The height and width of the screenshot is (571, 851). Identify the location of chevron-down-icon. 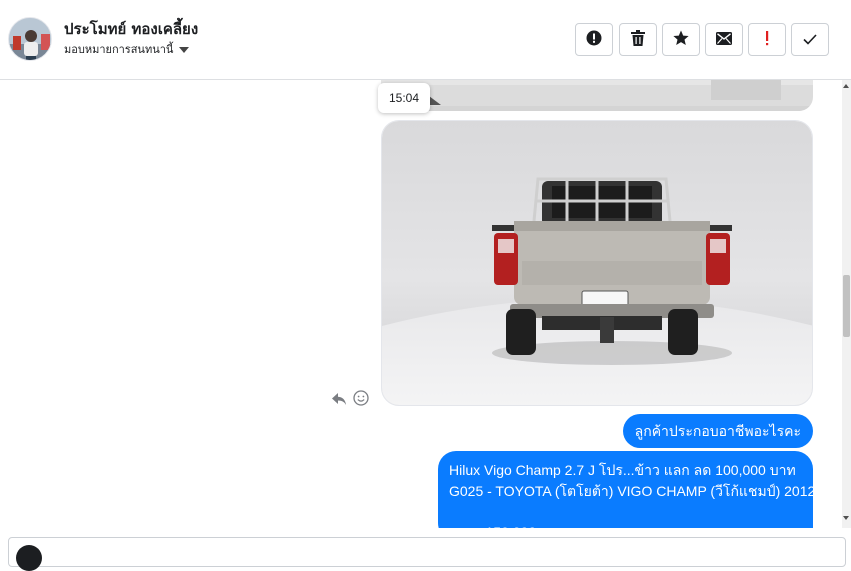
(184, 49).